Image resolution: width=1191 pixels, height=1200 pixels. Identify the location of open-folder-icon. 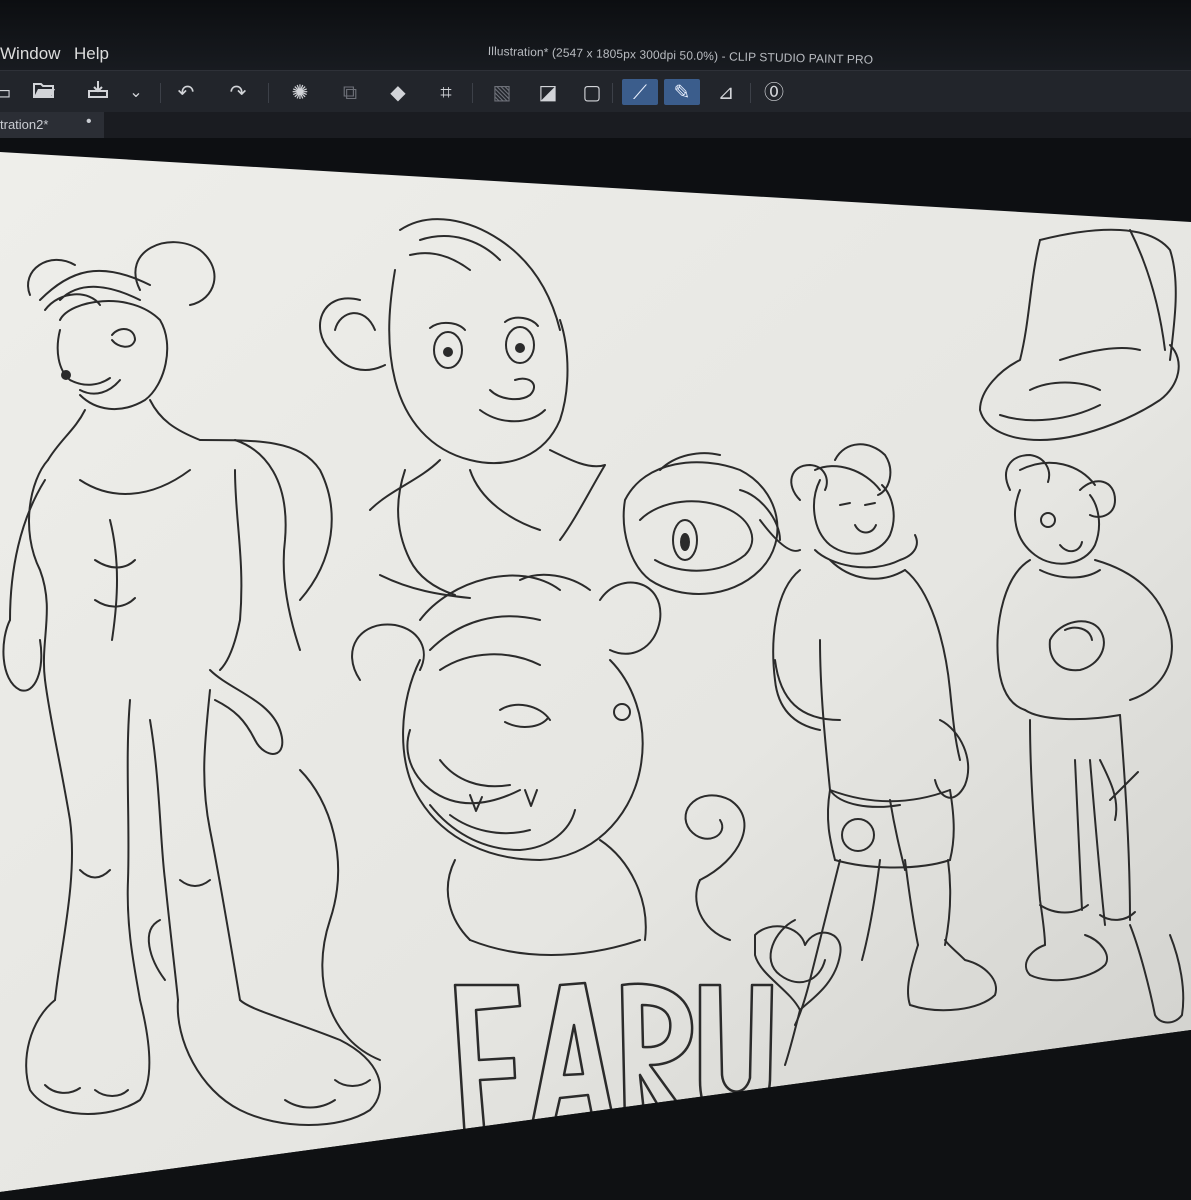
(44, 92).